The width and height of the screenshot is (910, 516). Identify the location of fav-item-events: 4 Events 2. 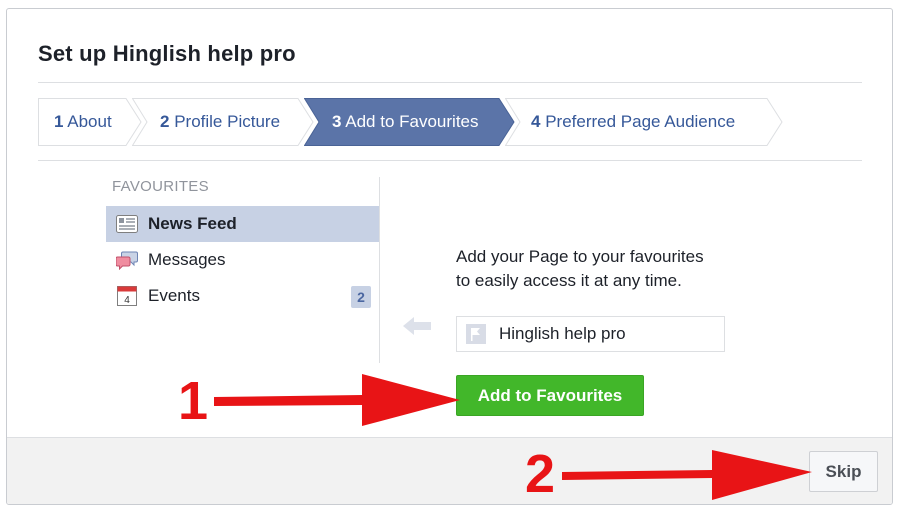
(243, 296).